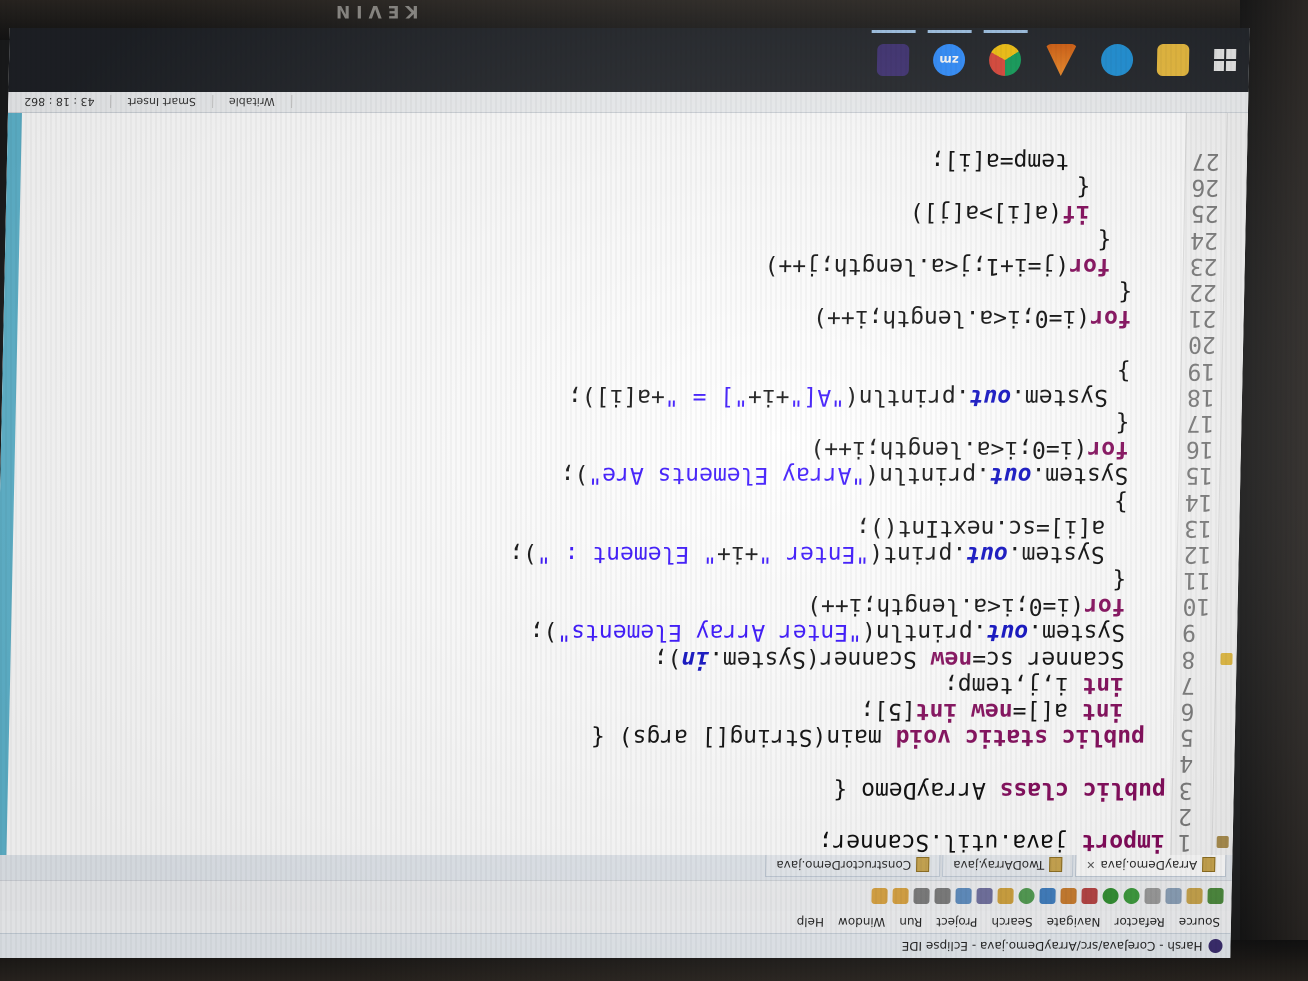 This screenshot has width=1308, height=981. I want to click on monitor-brand: KEVIN, so click(374, 11).